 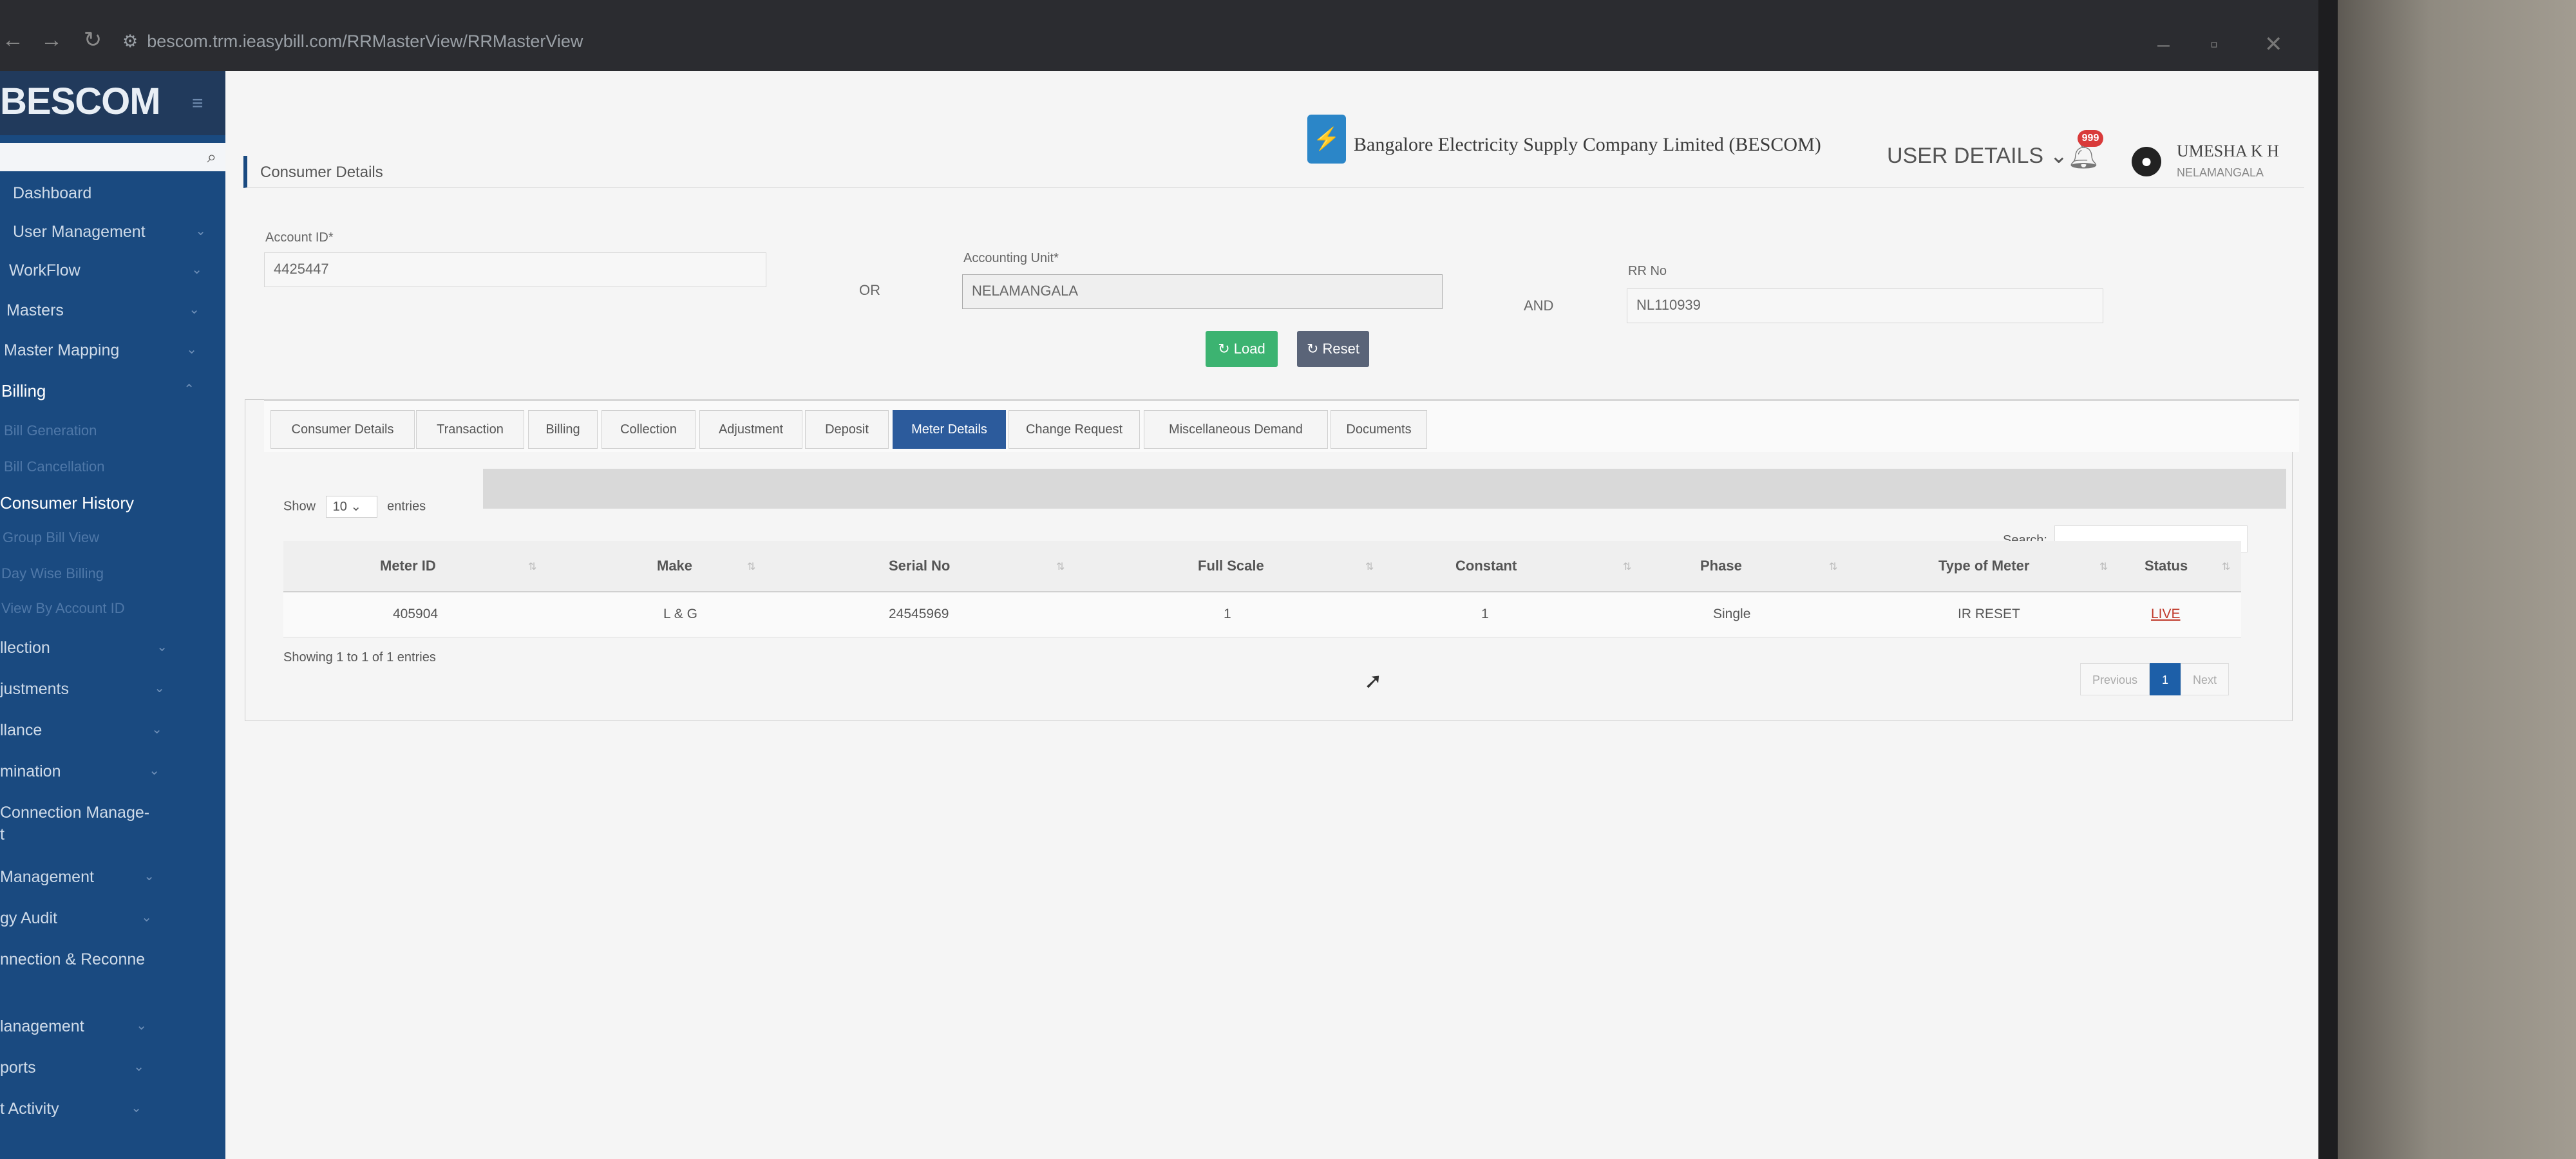 I want to click on back-icon: ←, so click(x=13, y=40).